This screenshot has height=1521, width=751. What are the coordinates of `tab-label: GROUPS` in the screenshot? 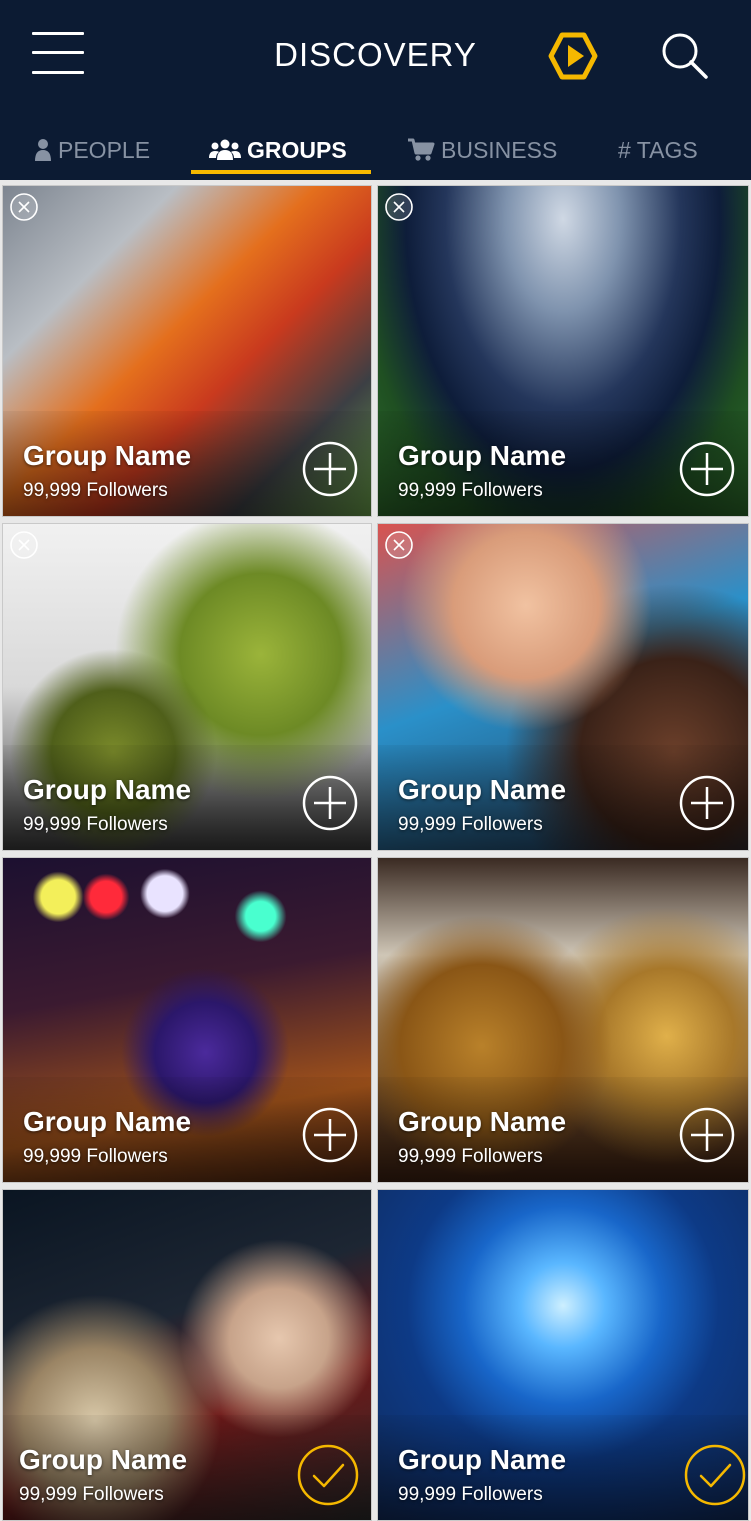 It's located at (297, 149).